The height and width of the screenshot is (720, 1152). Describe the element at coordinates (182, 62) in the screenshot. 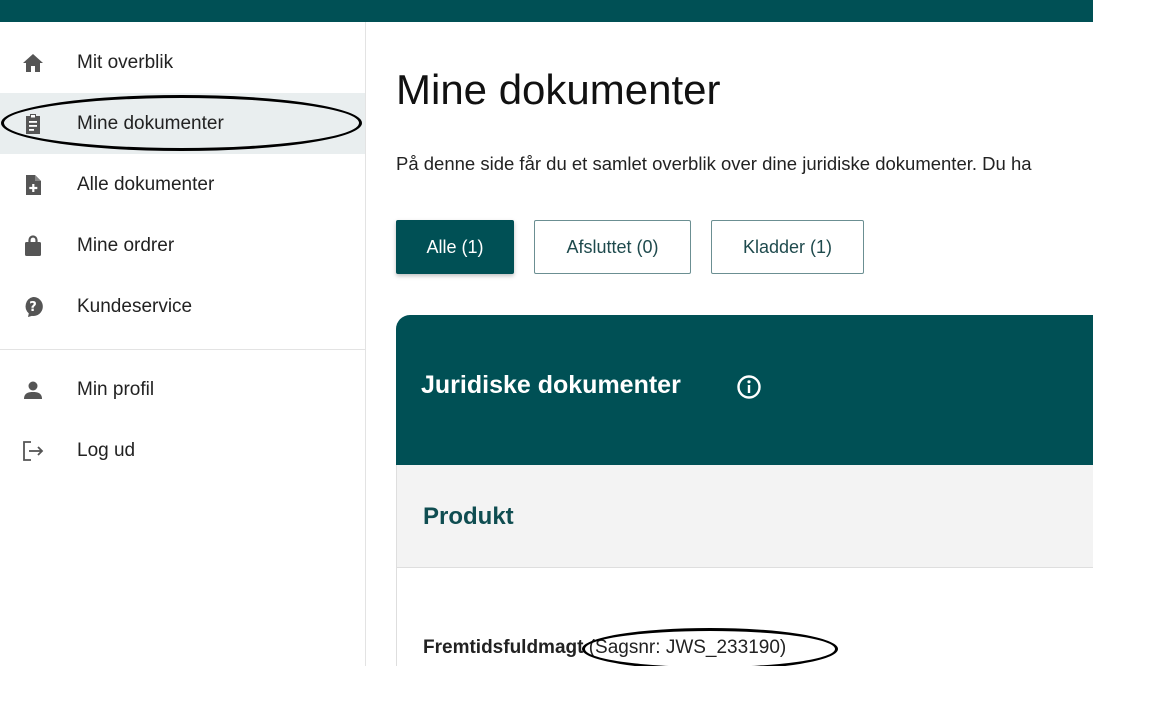

I see `sidebar-item-mit-overblik: Mit overblik` at that location.